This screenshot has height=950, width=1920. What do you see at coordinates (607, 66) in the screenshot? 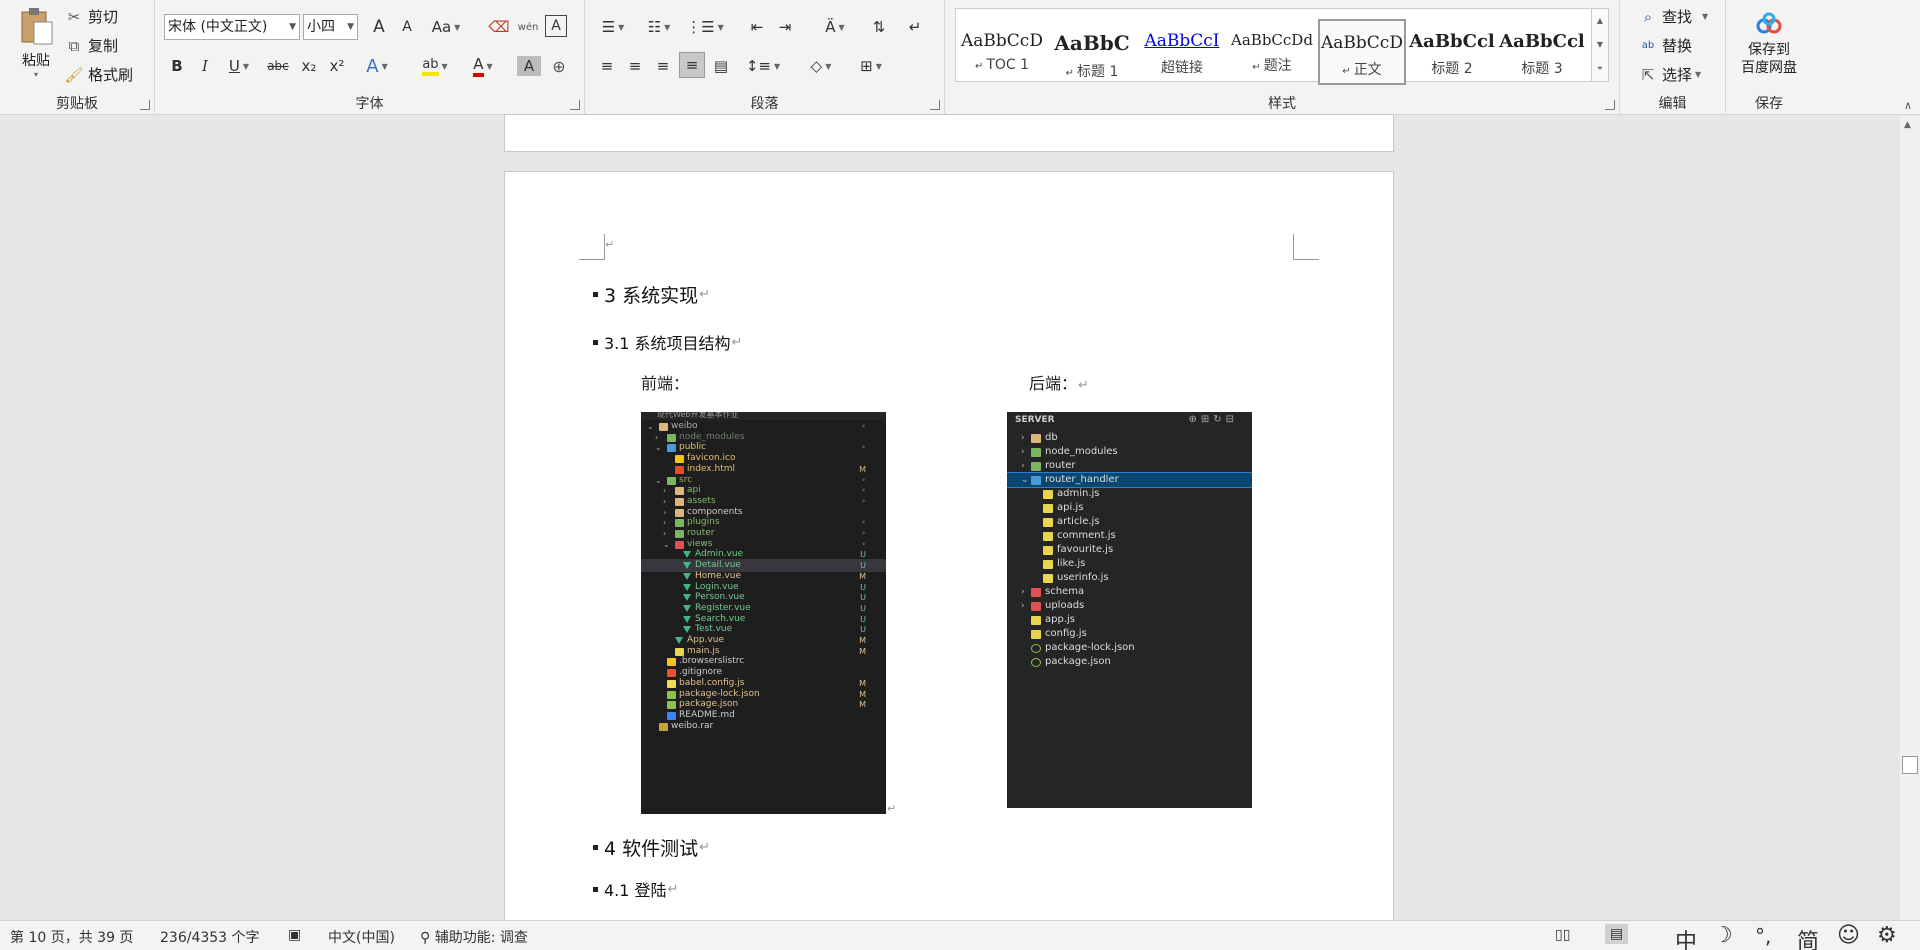
I see `align-left-button: ≡` at bounding box center [607, 66].